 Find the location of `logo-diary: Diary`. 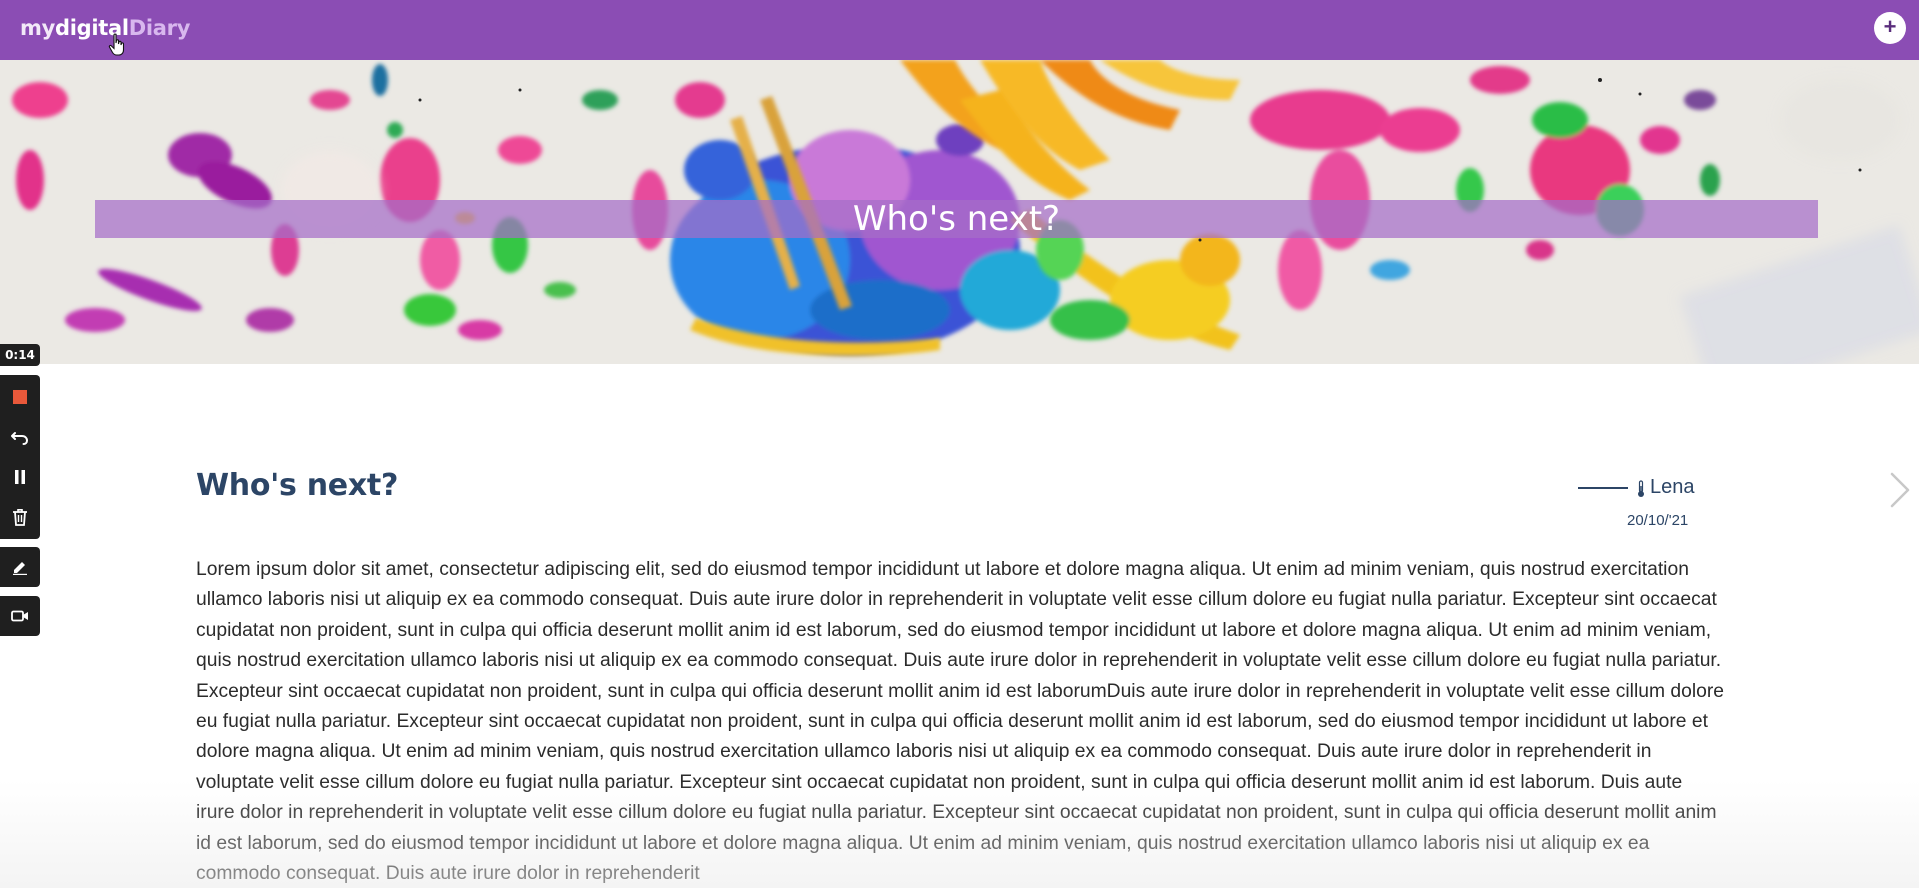

logo-diary: Diary is located at coordinates (159, 28).